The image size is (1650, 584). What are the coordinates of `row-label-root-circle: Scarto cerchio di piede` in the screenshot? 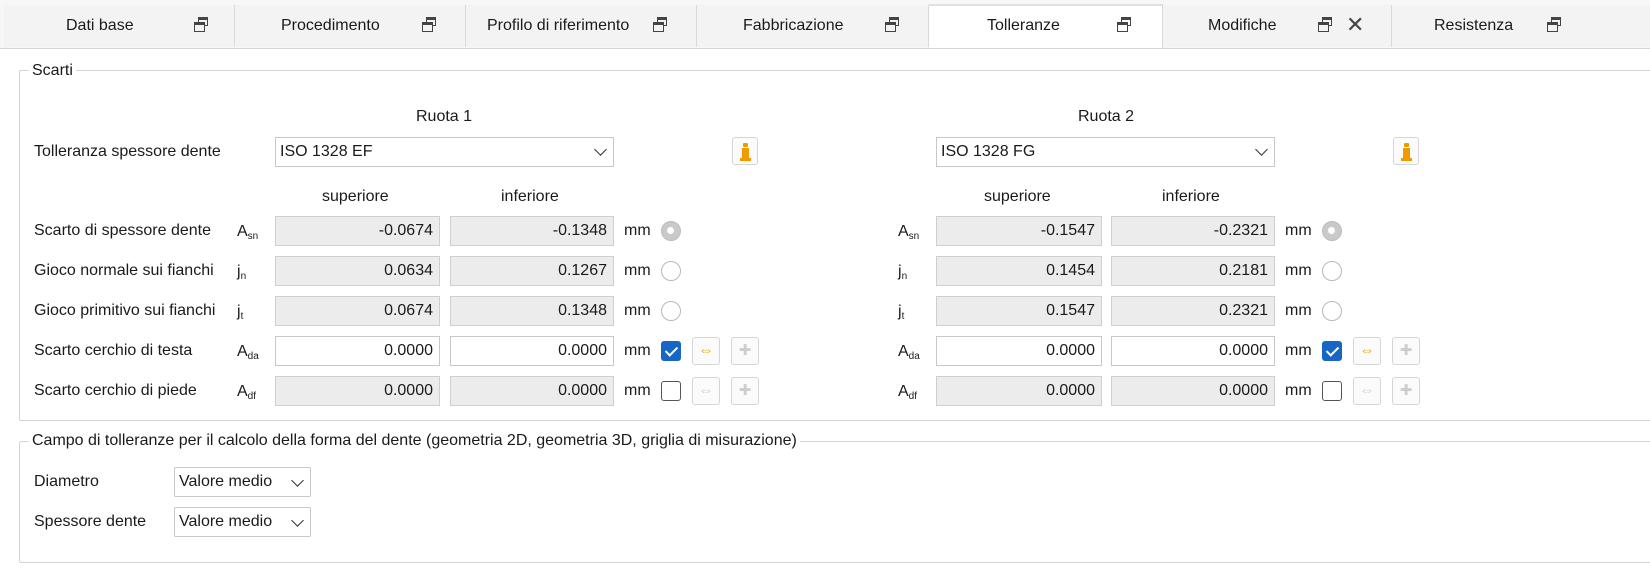 It's located at (115, 390).